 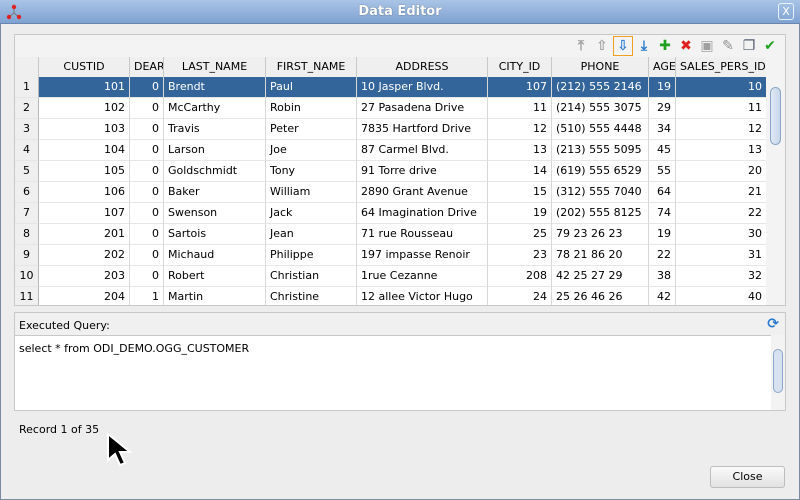 What do you see at coordinates (786, 11) in the screenshot?
I see `window-close-button: X` at bounding box center [786, 11].